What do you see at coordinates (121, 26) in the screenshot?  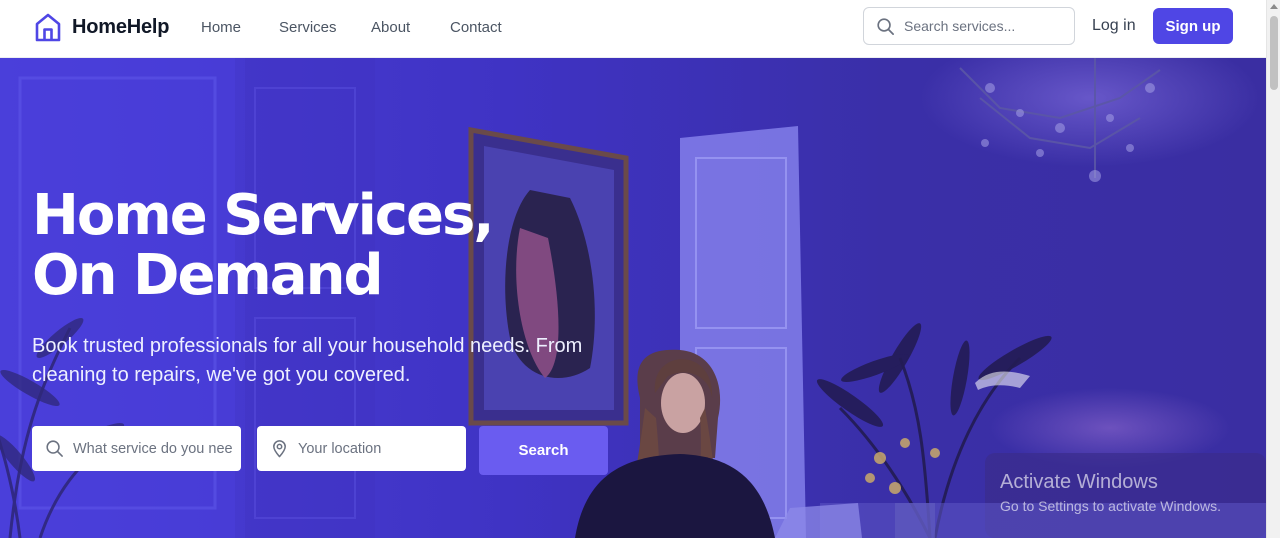 I see `brand-name: HomeHelp` at bounding box center [121, 26].